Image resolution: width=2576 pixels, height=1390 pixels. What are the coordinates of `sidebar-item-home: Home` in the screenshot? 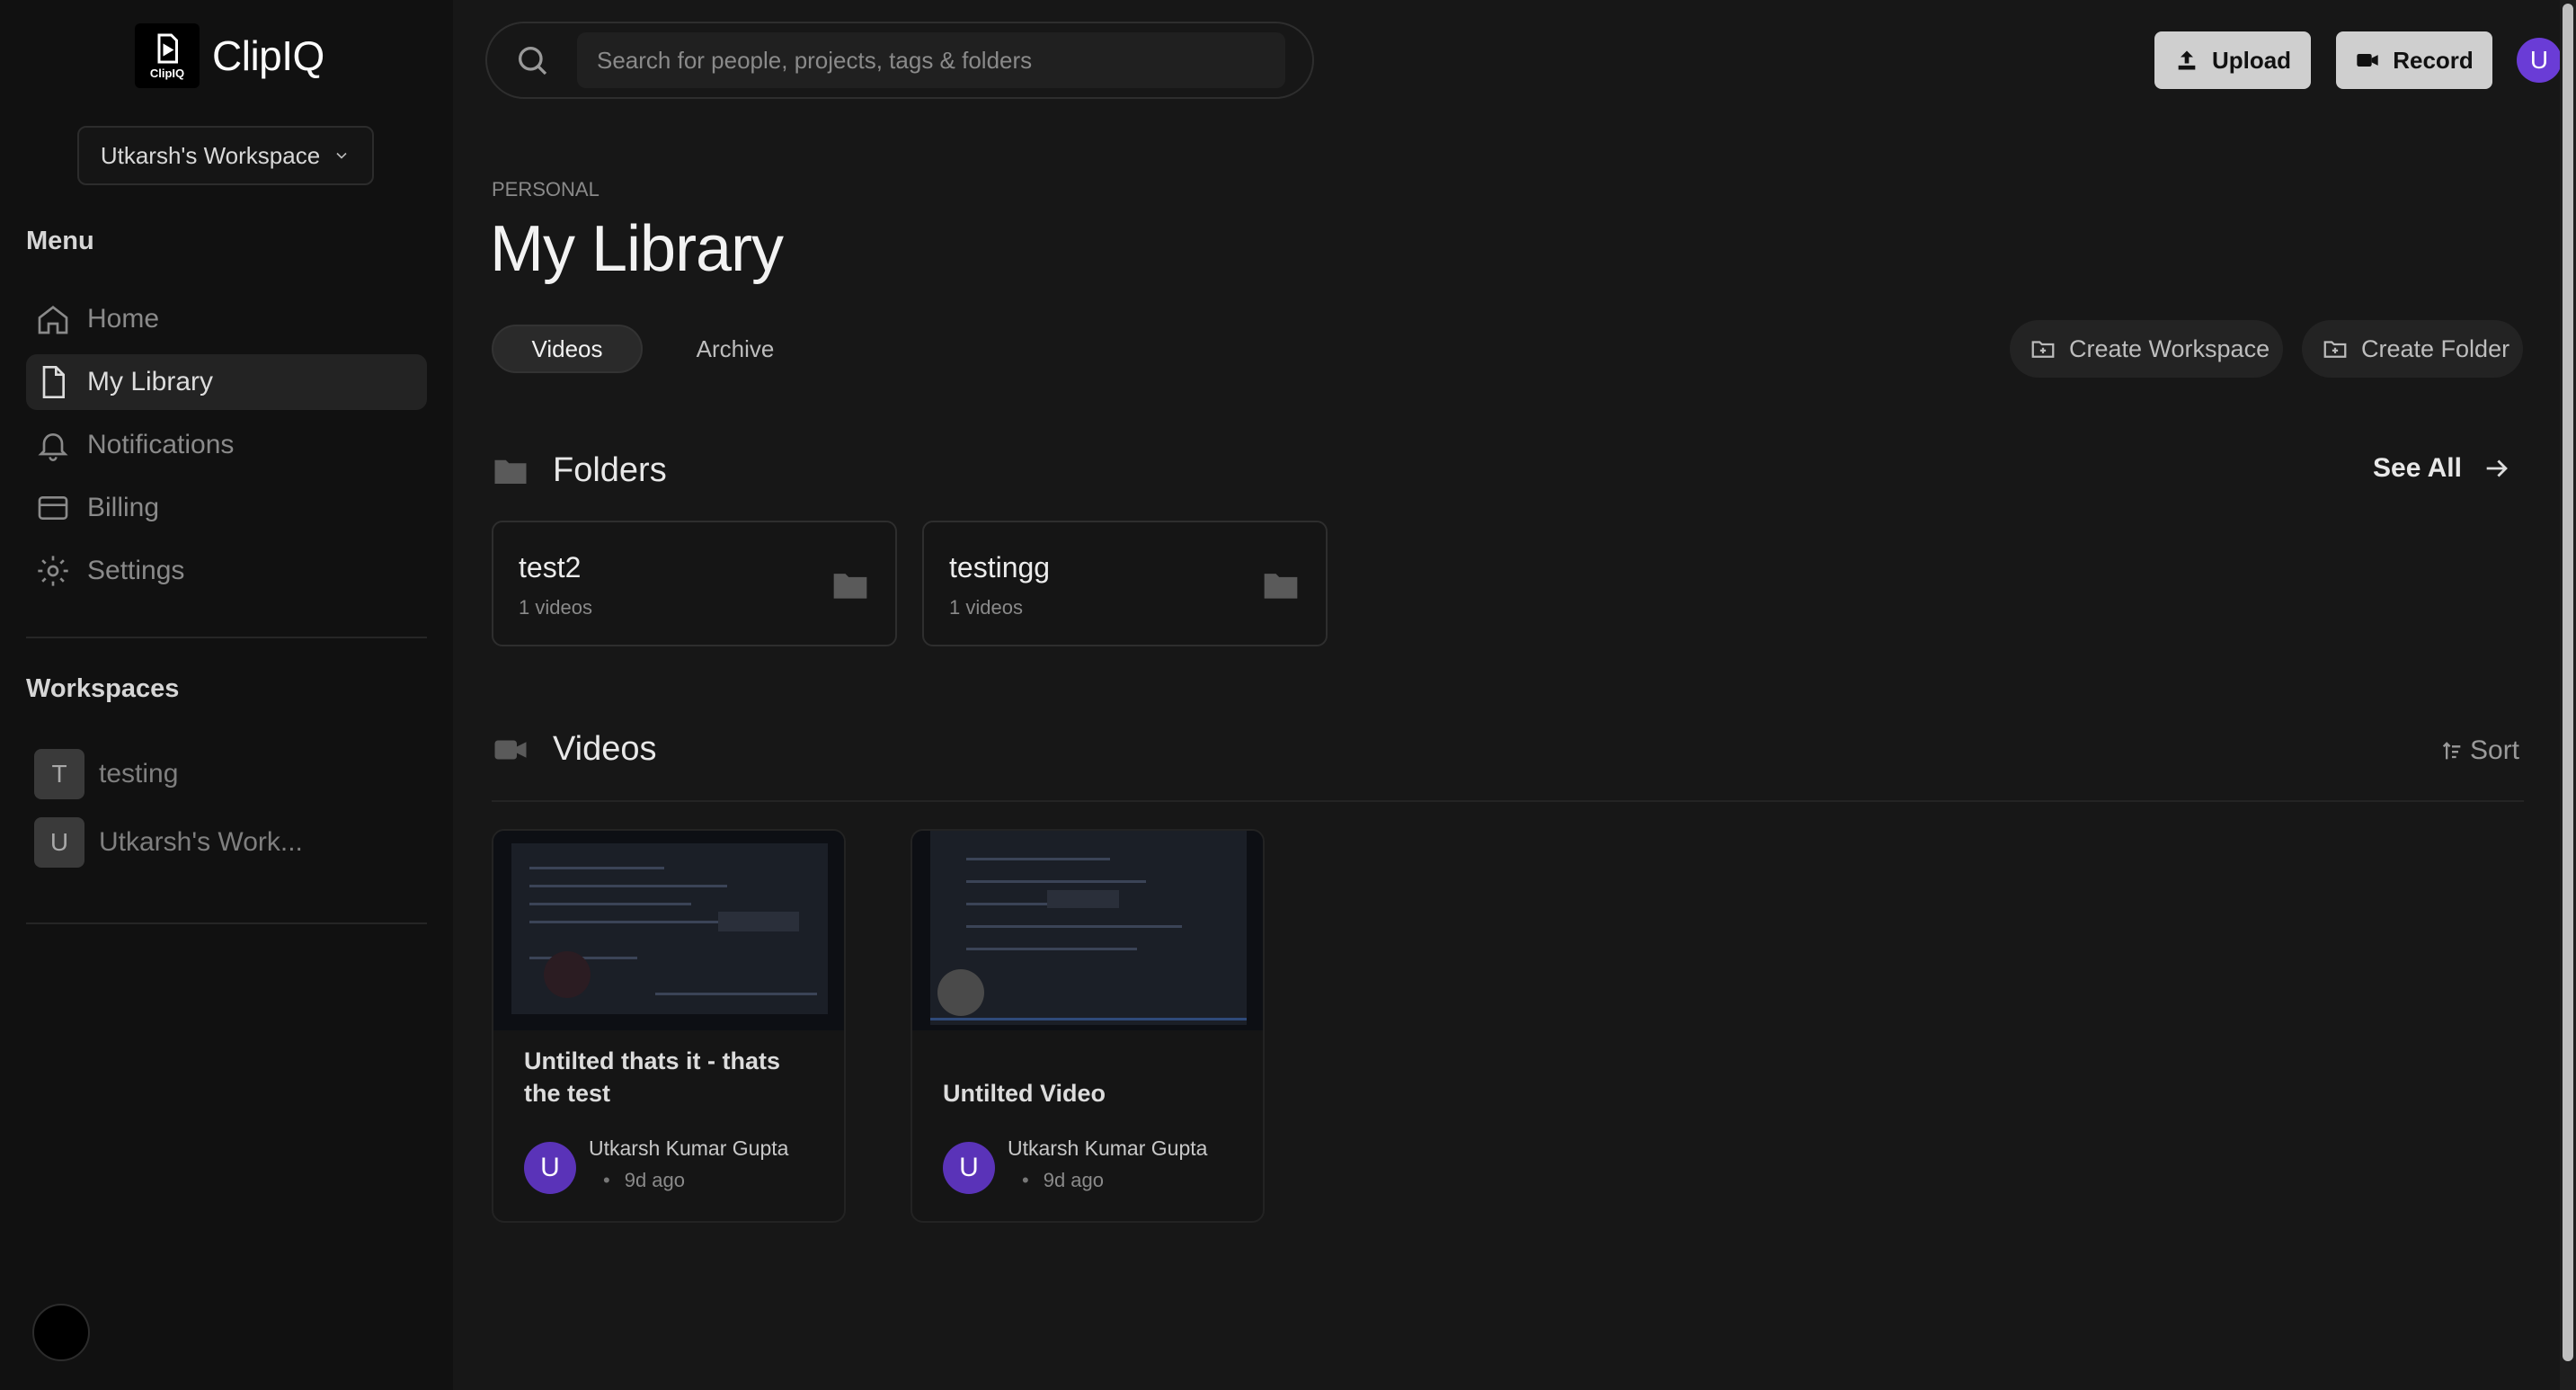 It's located at (226, 319).